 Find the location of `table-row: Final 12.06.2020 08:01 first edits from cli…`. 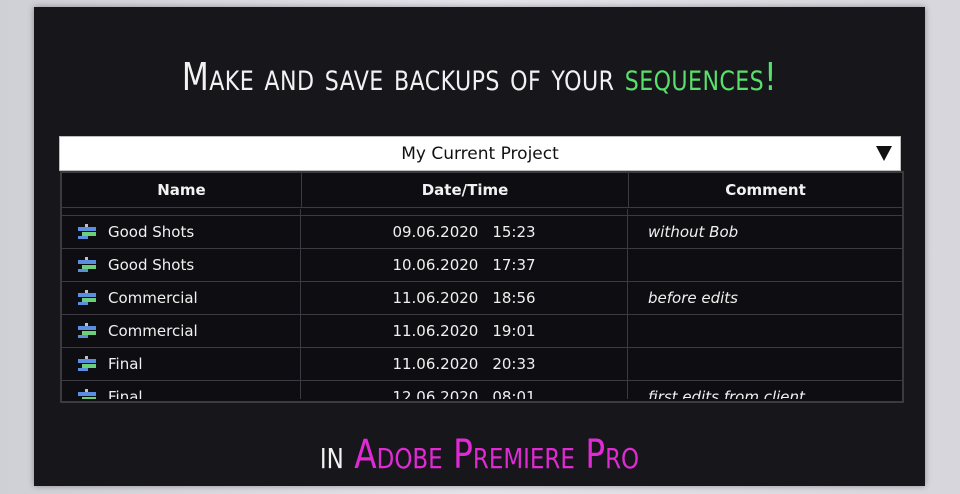

table-row: Final 12.06.2020 08:01 first edits from cli… is located at coordinates (482, 390).